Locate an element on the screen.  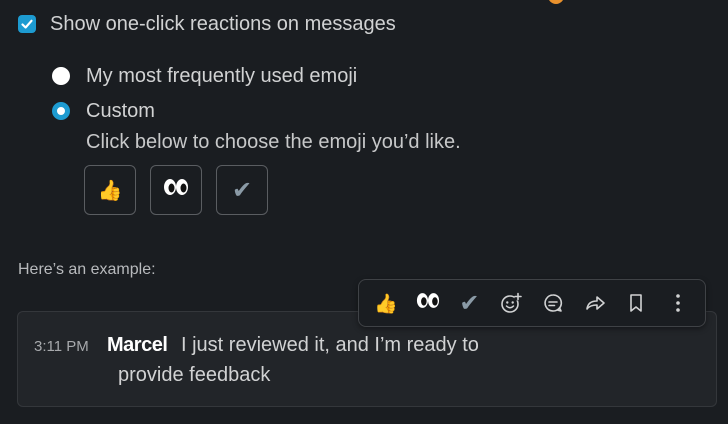
forward-message-button is located at coordinates (595, 303).